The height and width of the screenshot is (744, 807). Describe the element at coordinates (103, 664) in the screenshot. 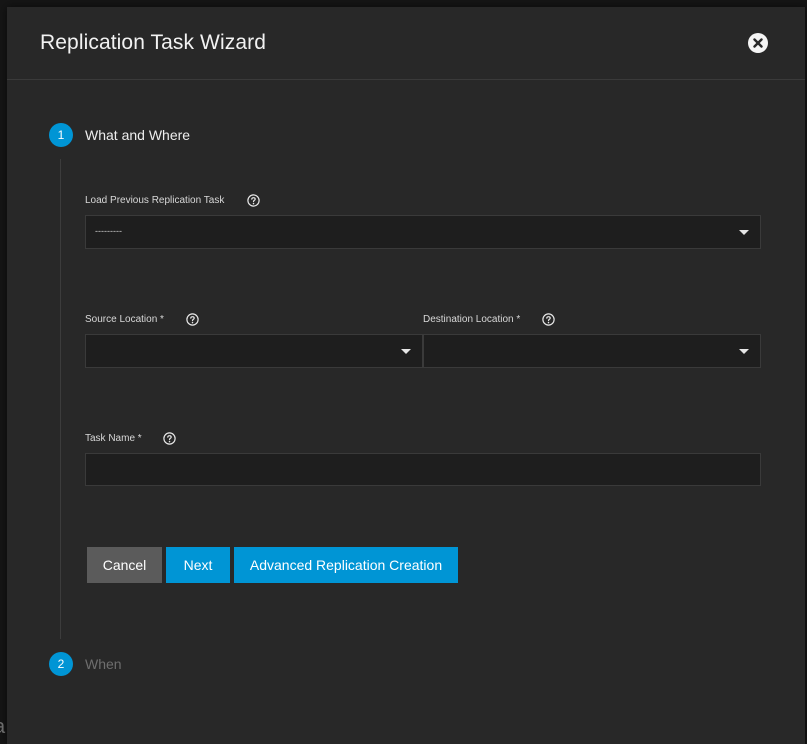

I see `step-2-label: When` at that location.